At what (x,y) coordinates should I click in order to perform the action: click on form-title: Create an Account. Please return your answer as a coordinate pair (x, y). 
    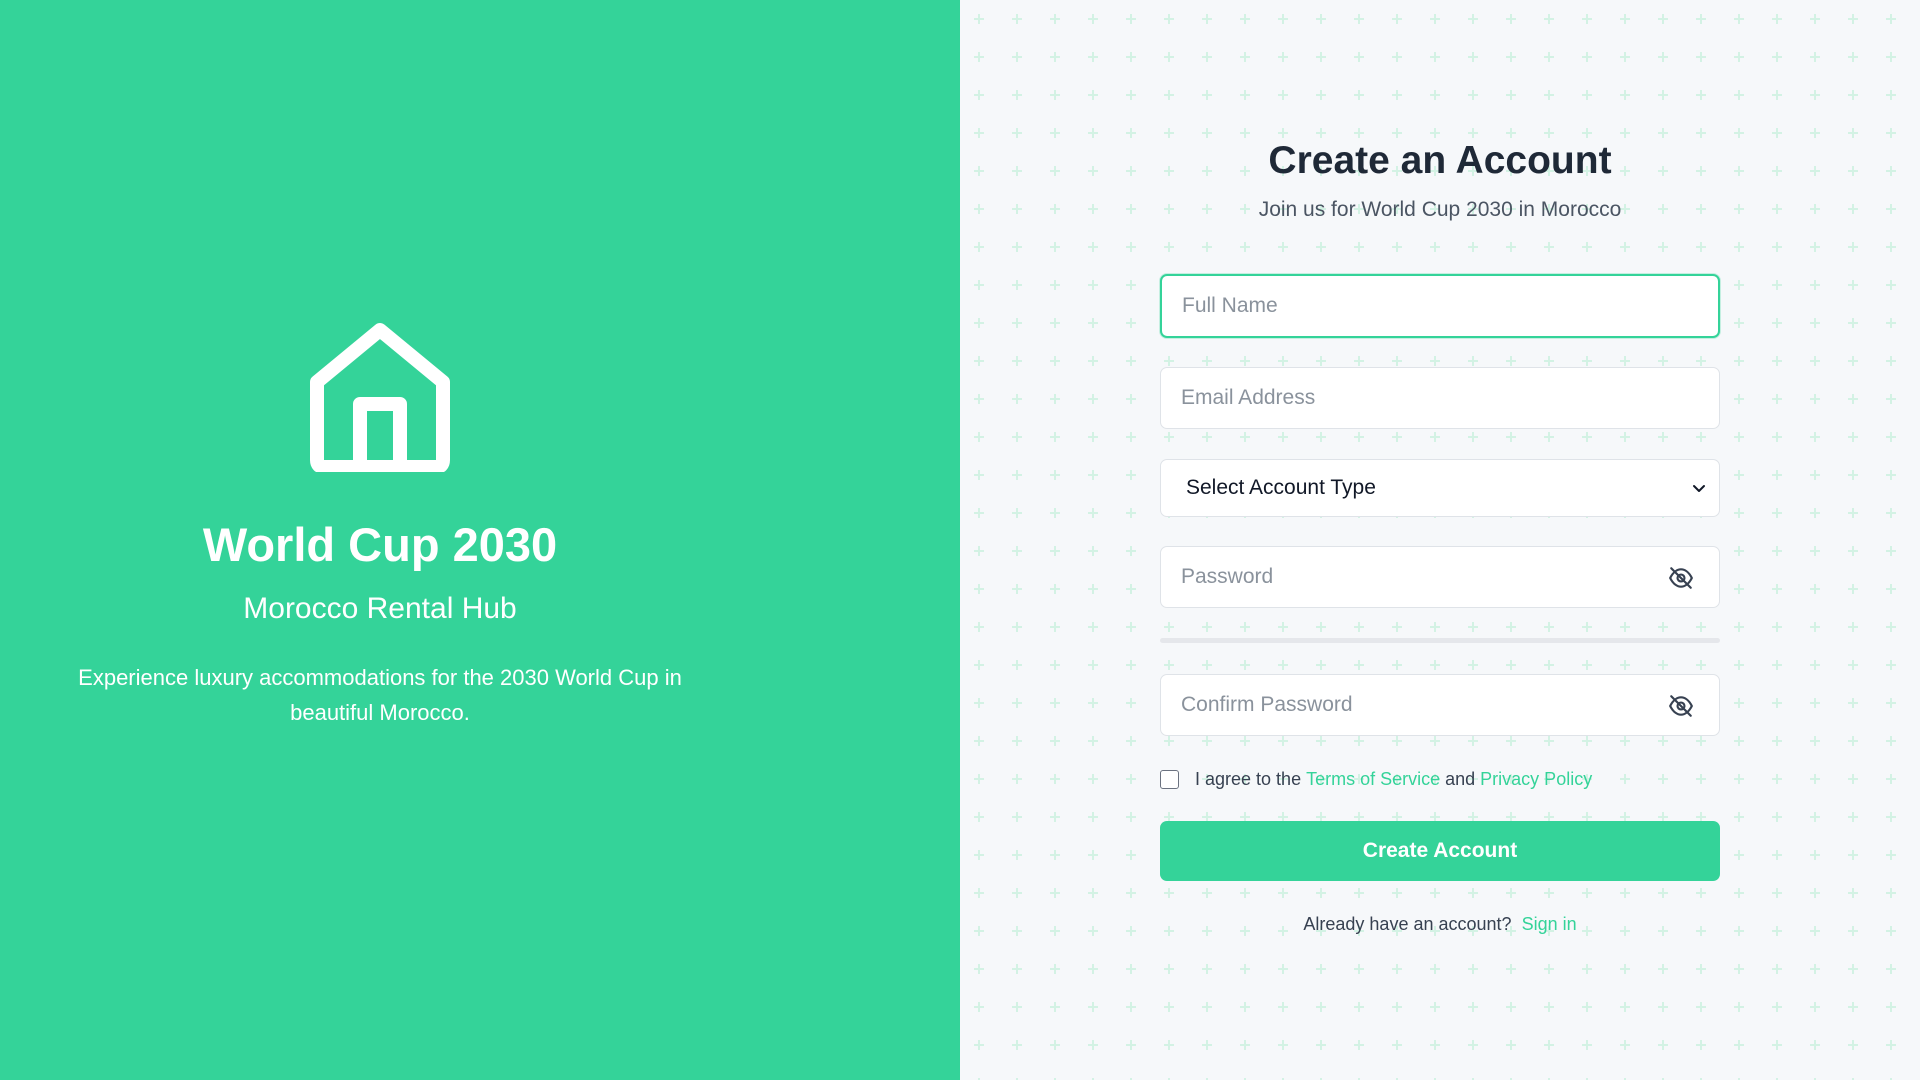
    Looking at the image, I should click on (1440, 160).